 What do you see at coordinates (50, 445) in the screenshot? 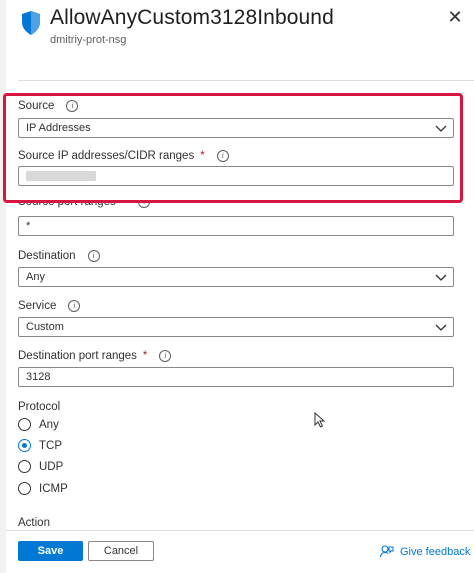
I see `radio-label: TCP` at bounding box center [50, 445].